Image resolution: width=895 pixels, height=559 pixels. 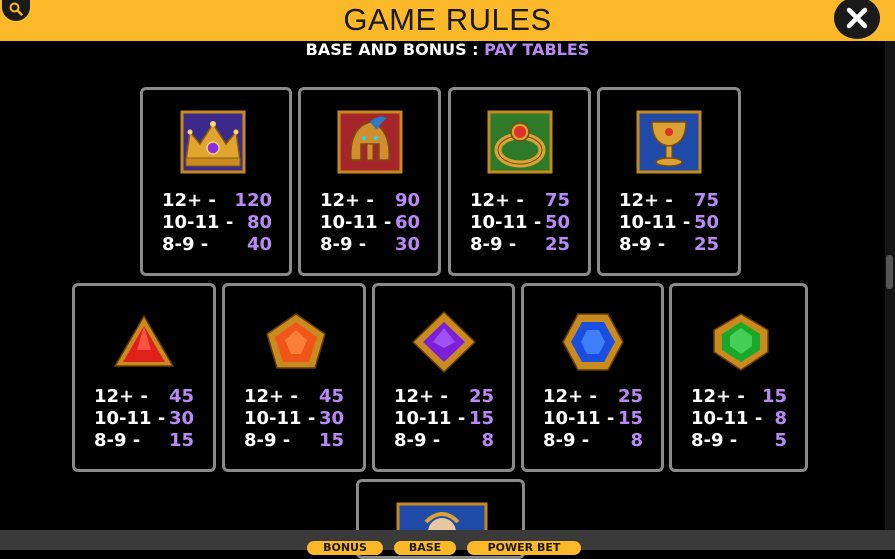 I want to click on close-button, so click(x=857, y=19).